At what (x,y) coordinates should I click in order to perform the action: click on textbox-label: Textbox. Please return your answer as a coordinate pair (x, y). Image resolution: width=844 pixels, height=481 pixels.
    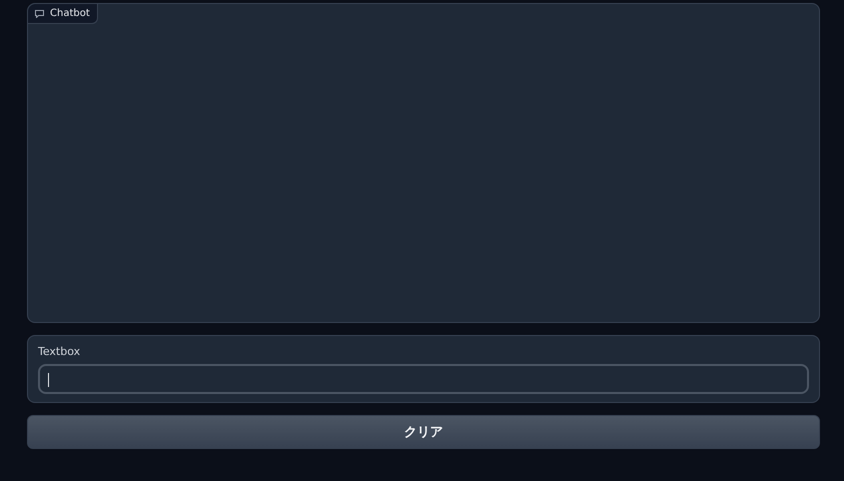
    Looking at the image, I should click on (59, 351).